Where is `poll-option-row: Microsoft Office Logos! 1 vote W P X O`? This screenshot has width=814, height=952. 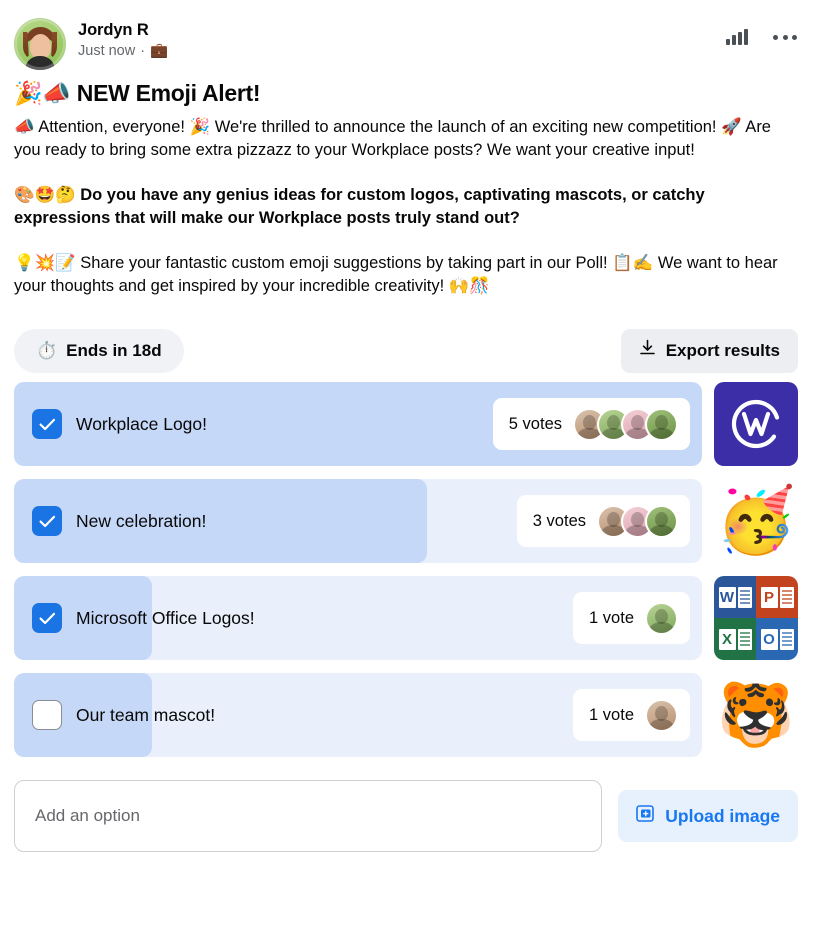
poll-option-row: Microsoft Office Logos! 1 vote W P X O is located at coordinates (406, 618).